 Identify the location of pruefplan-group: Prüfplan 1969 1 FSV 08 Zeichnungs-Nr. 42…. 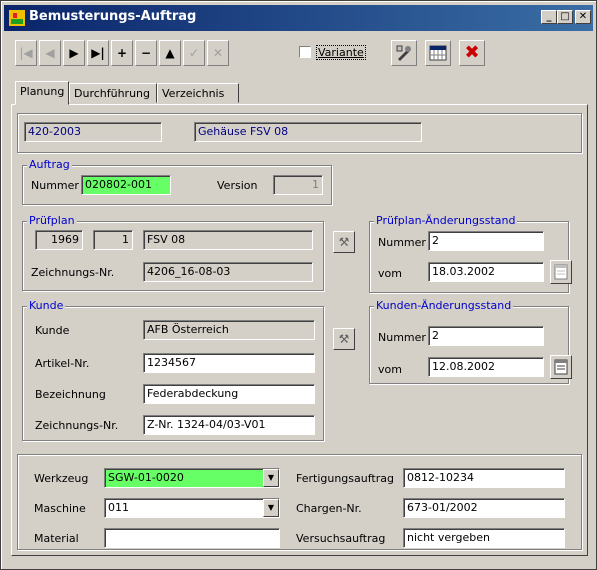
(173, 252).